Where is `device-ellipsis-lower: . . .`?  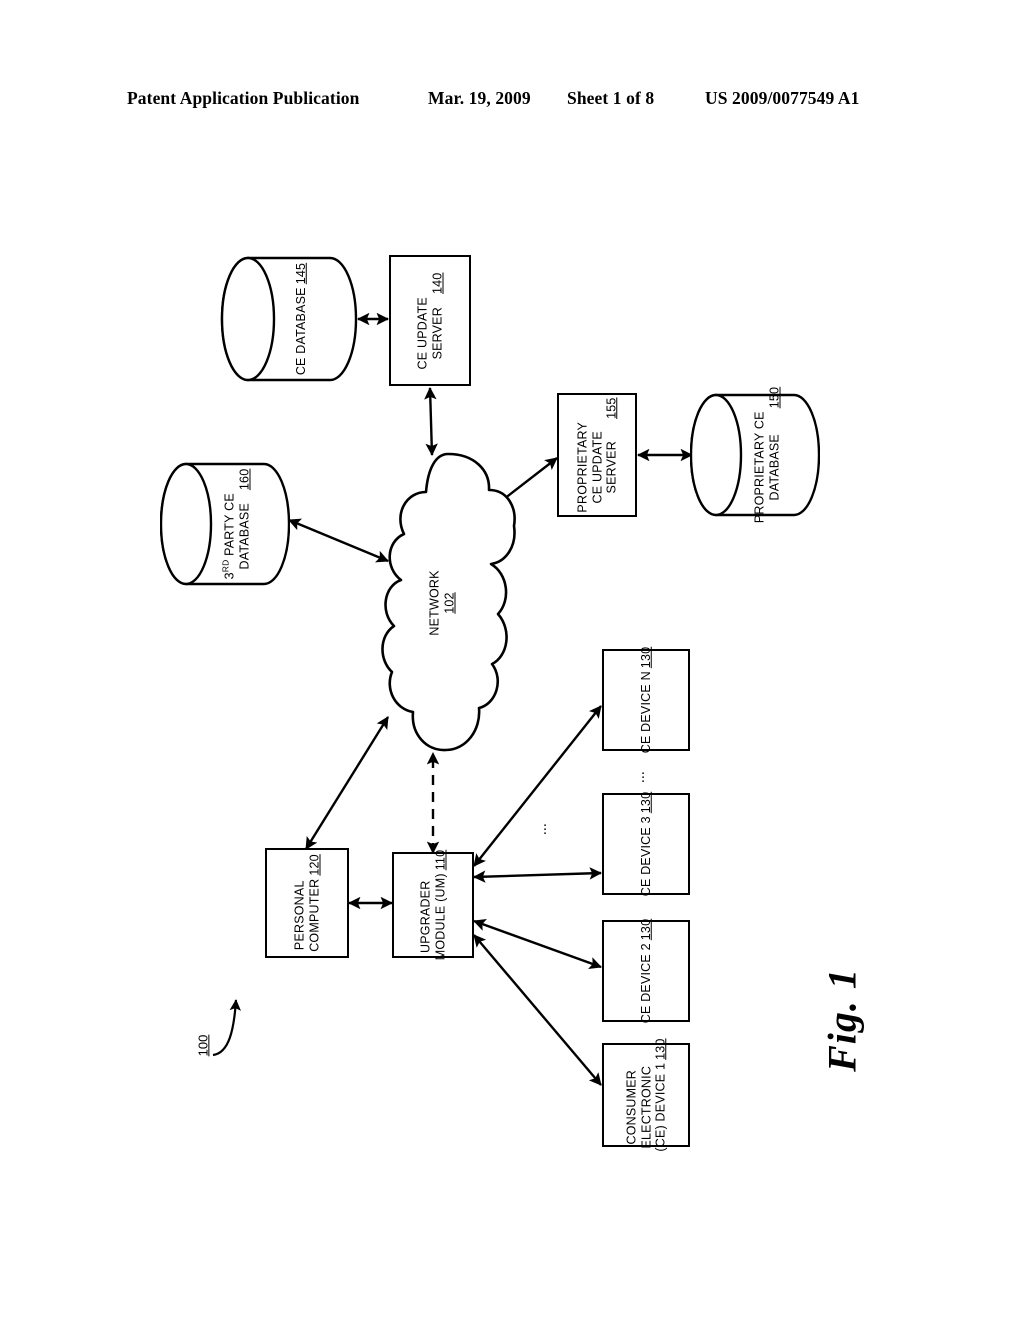 device-ellipsis-lower: . . . is located at coordinates (545, 825).